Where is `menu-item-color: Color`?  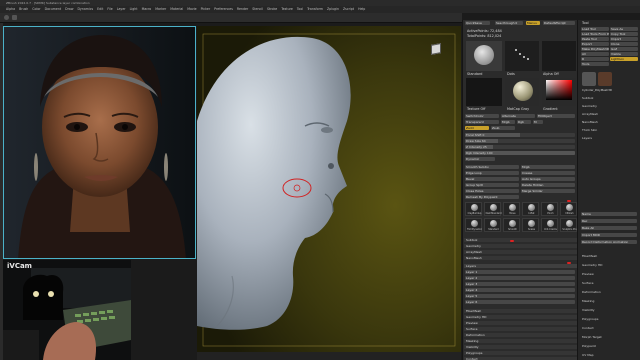
menu-item-color: Color is located at coordinates (36, 9).